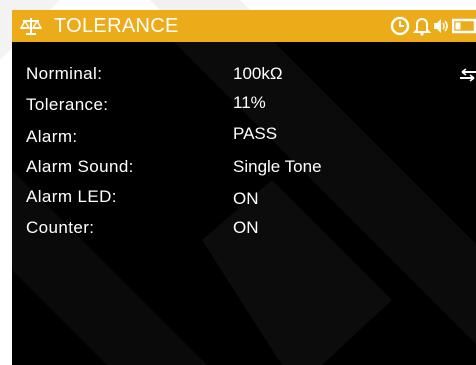 This screenshot has height=365, width=476. Describe the element at coordinates (244, 26) in the screenshot. I see `title-bar: TOLERANCE` at that location.